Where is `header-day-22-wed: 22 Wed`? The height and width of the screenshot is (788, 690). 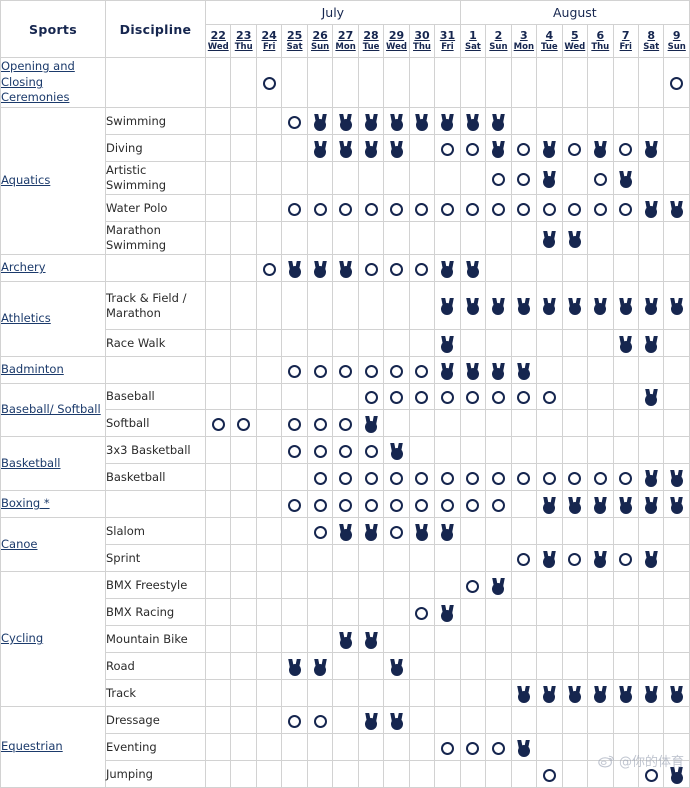
header-day-22-wed: 22 Wed is located at coordinates (218, 41).